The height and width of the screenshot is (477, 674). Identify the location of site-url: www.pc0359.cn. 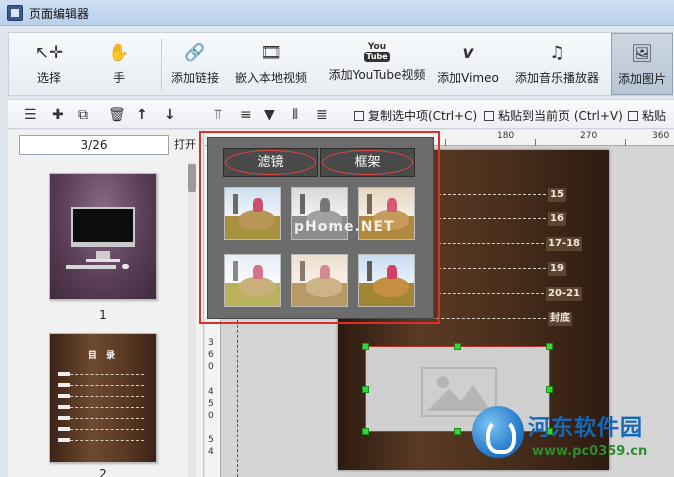
(590, 451).